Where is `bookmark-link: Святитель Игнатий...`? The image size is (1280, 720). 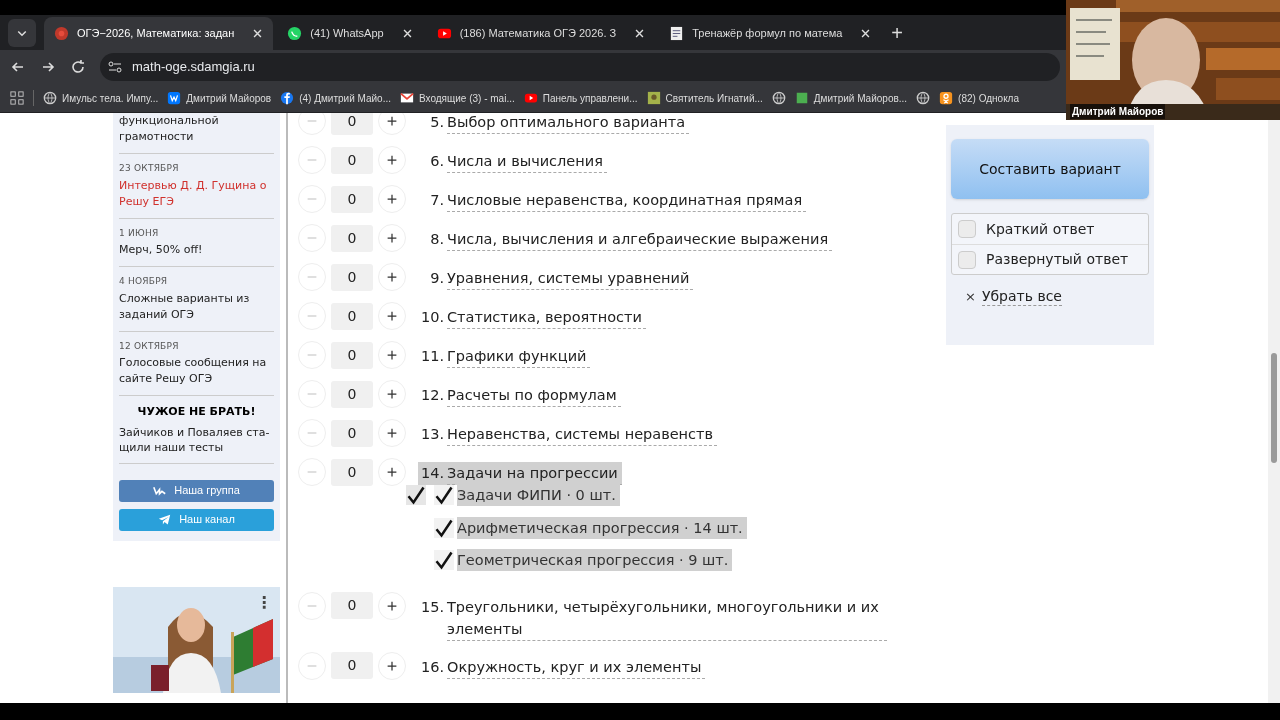 bookmark-link: Святитель Игнатий... is located at coordinates (714, 98).